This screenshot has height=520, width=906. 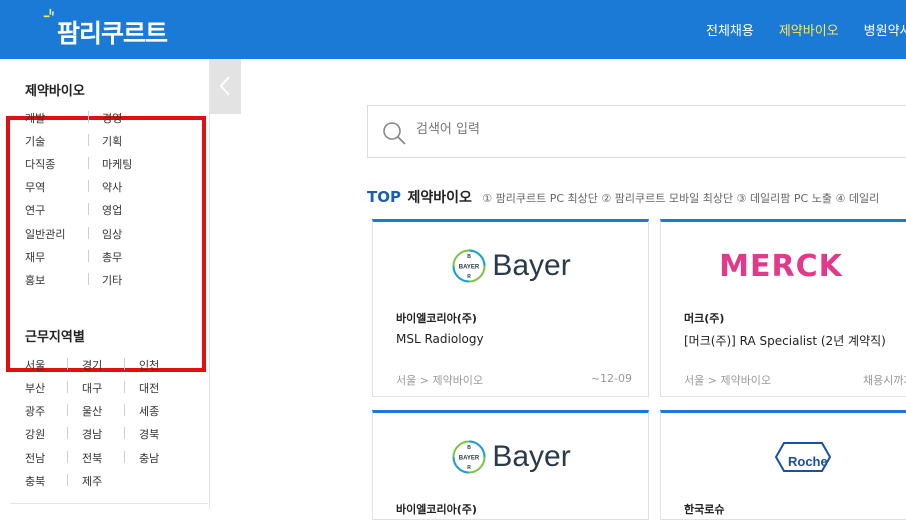 I want to click on category-pharmacist: 약사, so click(x=112, y=187).